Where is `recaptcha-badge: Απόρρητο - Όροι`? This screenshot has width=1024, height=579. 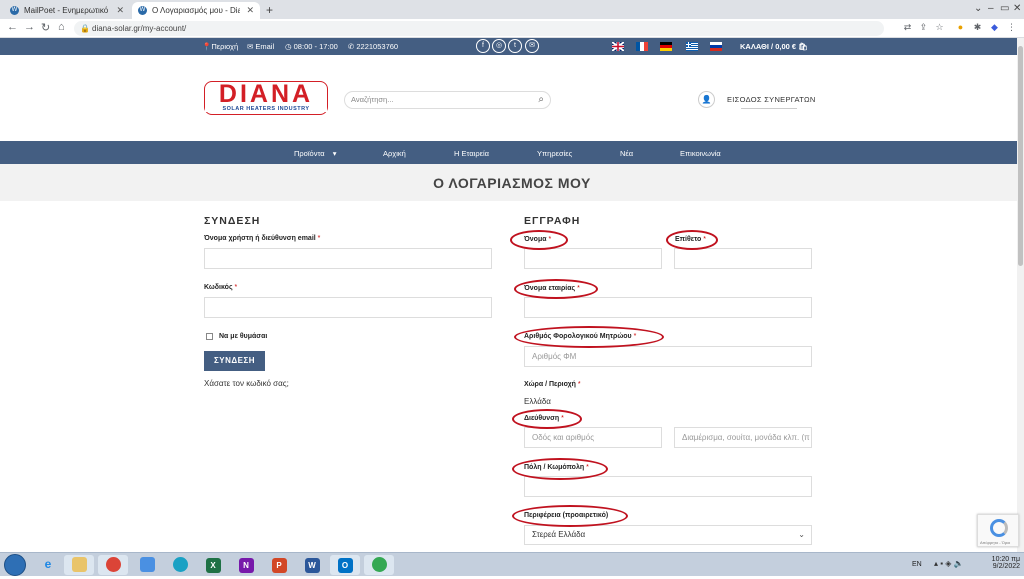
recaptcha-badge: Απόρρητο - Όροι is located at coordinates (998, 530).